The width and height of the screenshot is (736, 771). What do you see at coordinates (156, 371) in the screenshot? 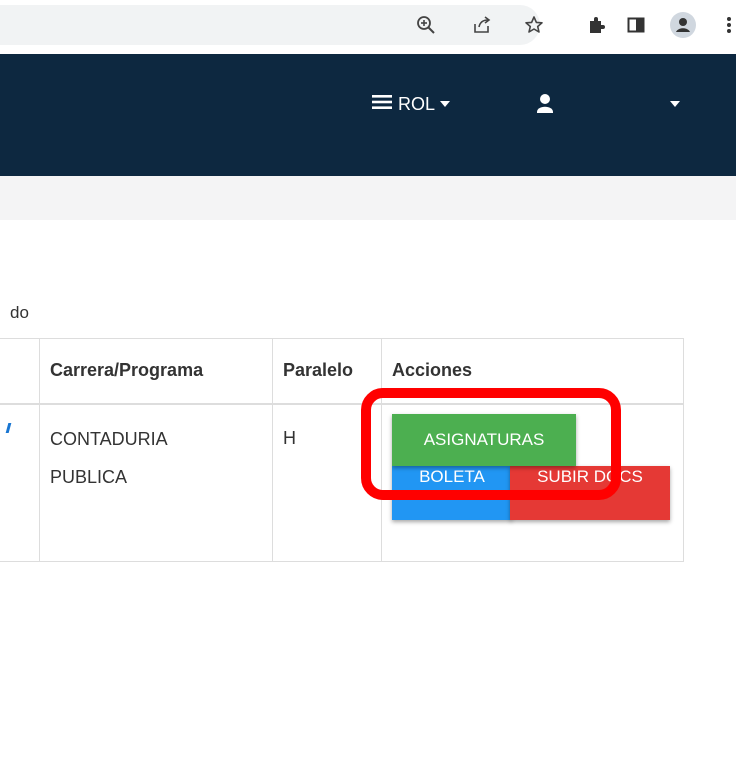
I see `header-carrera: Carrera/Programa` at bounding box center [156, 371].